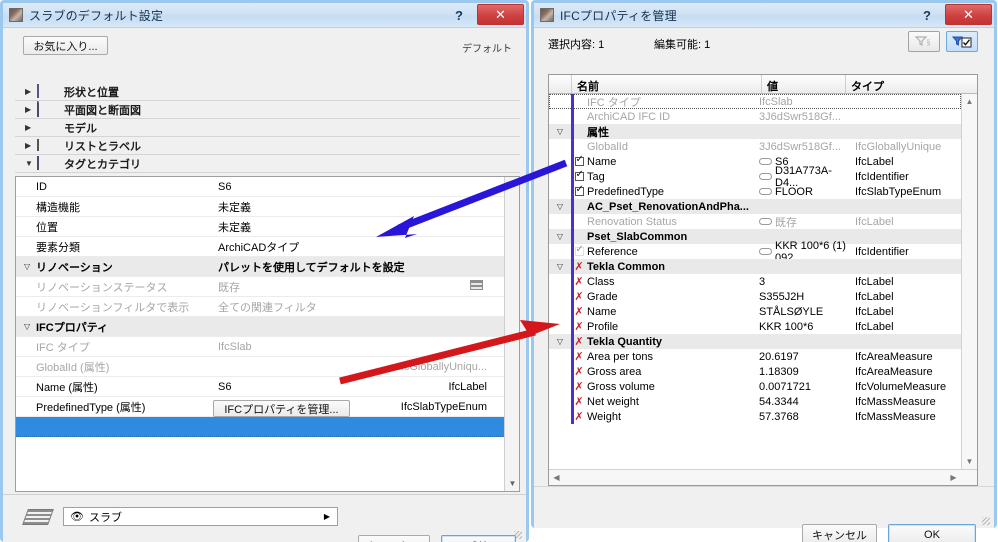 This screenshot has height=542, width=998. What do you see at coordinates (807, 282) in the screenshot?
I see `row-value: 3` at bounding box center [807, 282].